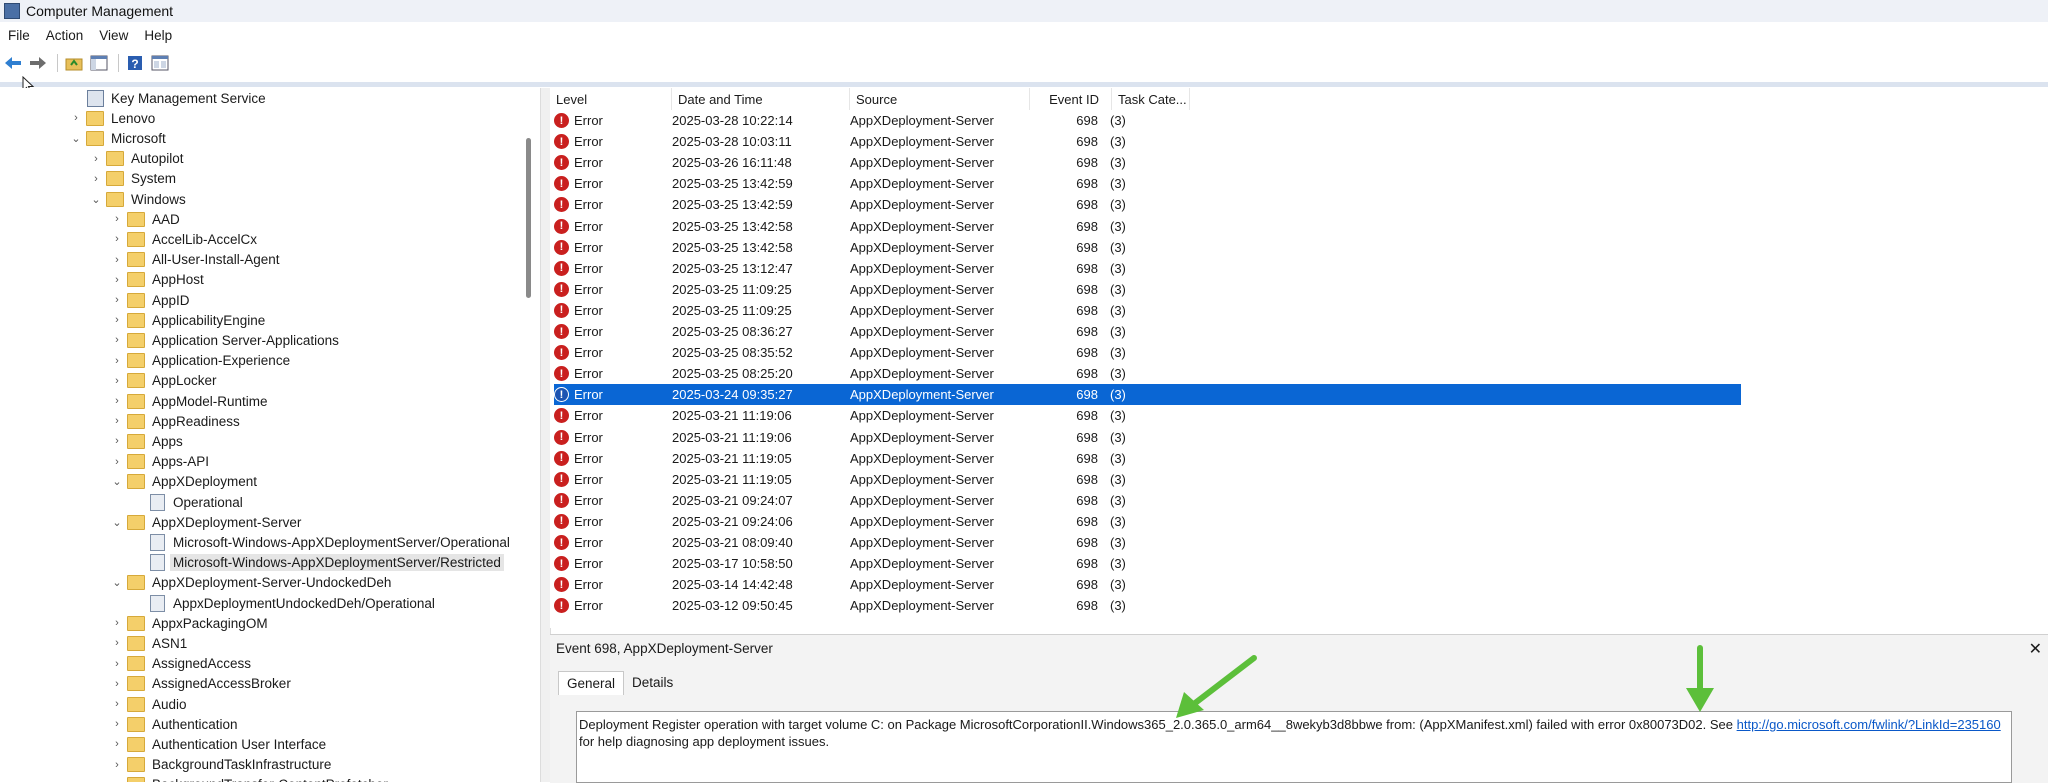 This screenshot has width=2048, height=783. I want to click on tab-details: Details, so click(652, 683).